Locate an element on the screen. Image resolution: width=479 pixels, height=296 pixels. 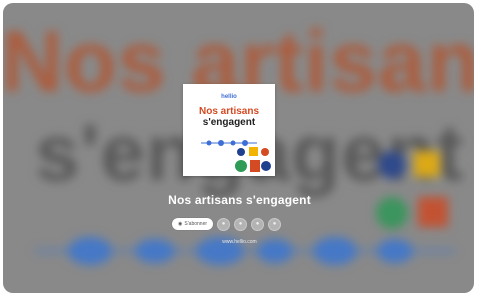
brand-logo: hellio is located at coordinates (229, 97).